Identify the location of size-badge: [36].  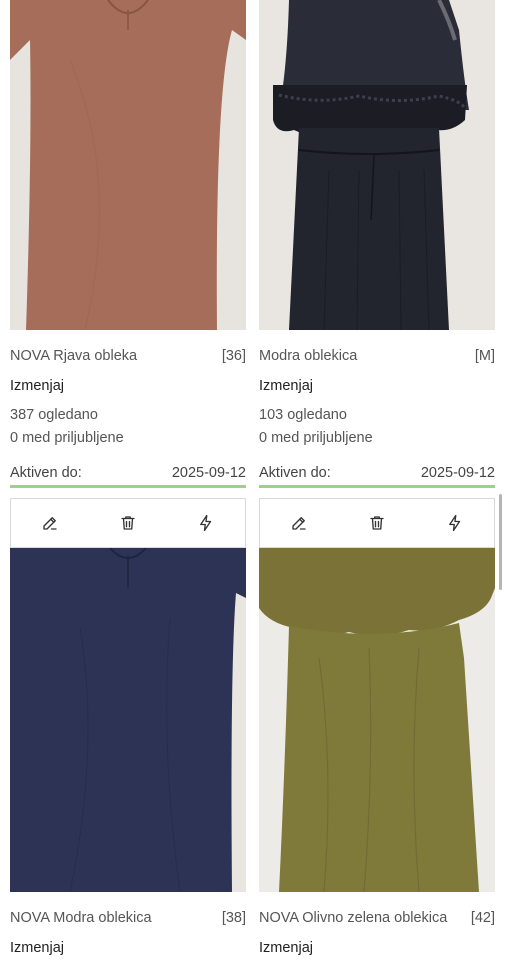
(233, 356).